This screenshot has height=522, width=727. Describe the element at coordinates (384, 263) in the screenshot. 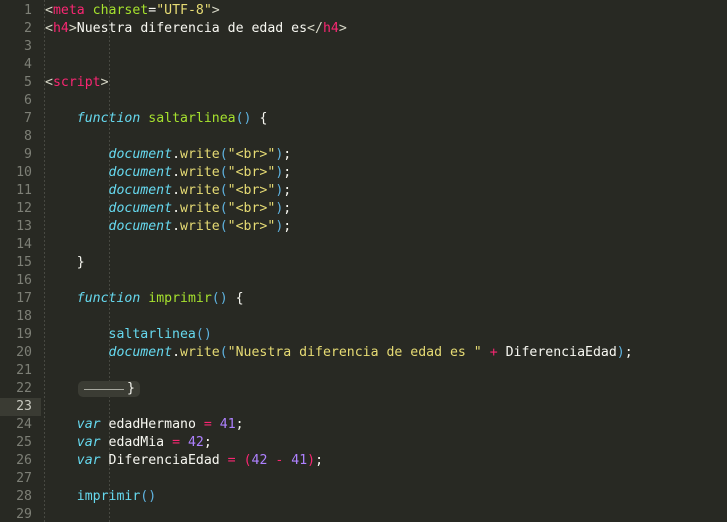

I see `code-content-15: }` at that location.